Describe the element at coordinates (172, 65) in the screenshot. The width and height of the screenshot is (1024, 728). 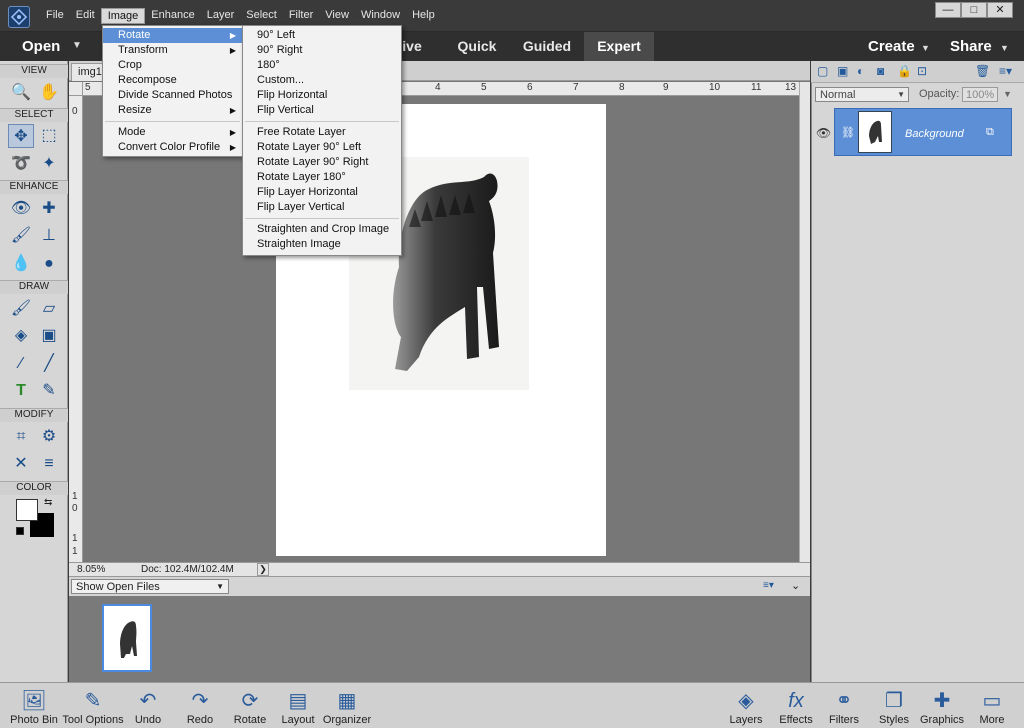
I see `menu-item-crop: Crop` at that location.